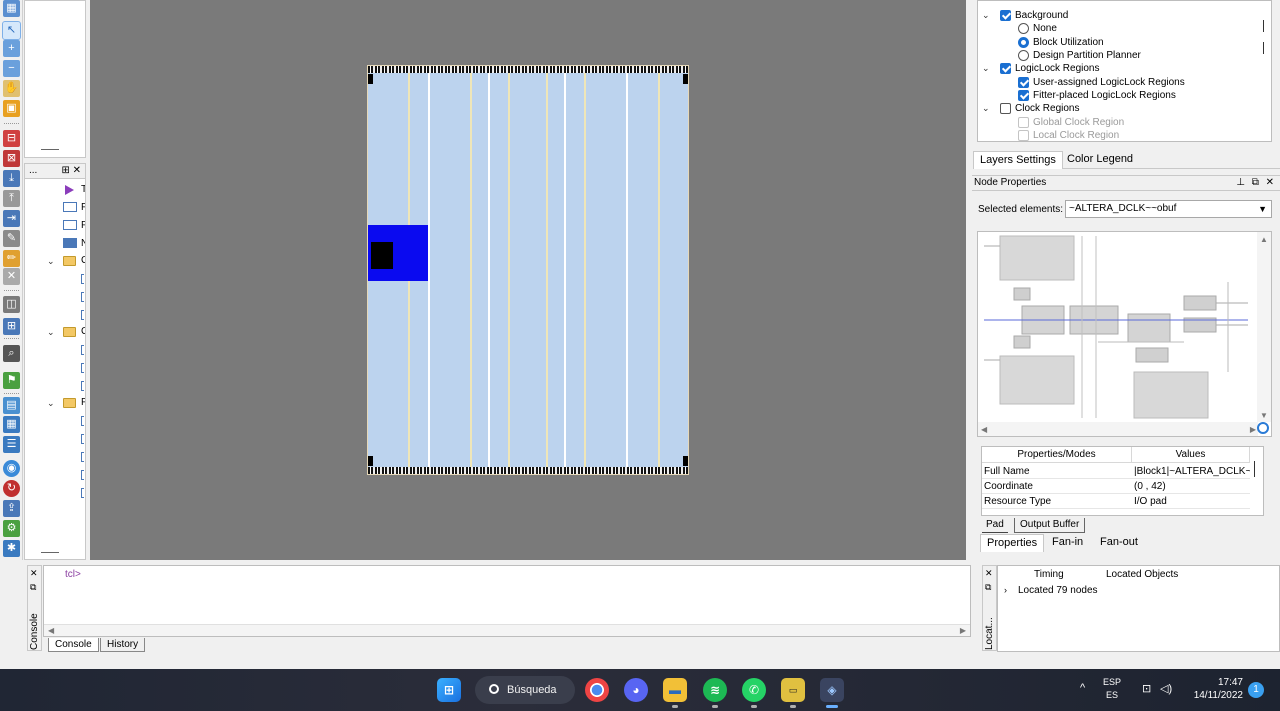 This screenshot has height=711, width=1280. Describe the element at coordinates (449, 690) in the screenshot. I see `windows-start-icon: ⊞` at that location.